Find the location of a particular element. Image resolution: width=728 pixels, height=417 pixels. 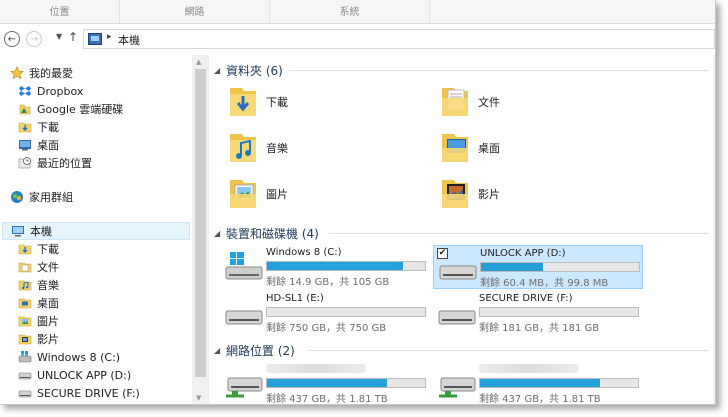

folder-music: 音樂 is located at coordinates (318, 150).